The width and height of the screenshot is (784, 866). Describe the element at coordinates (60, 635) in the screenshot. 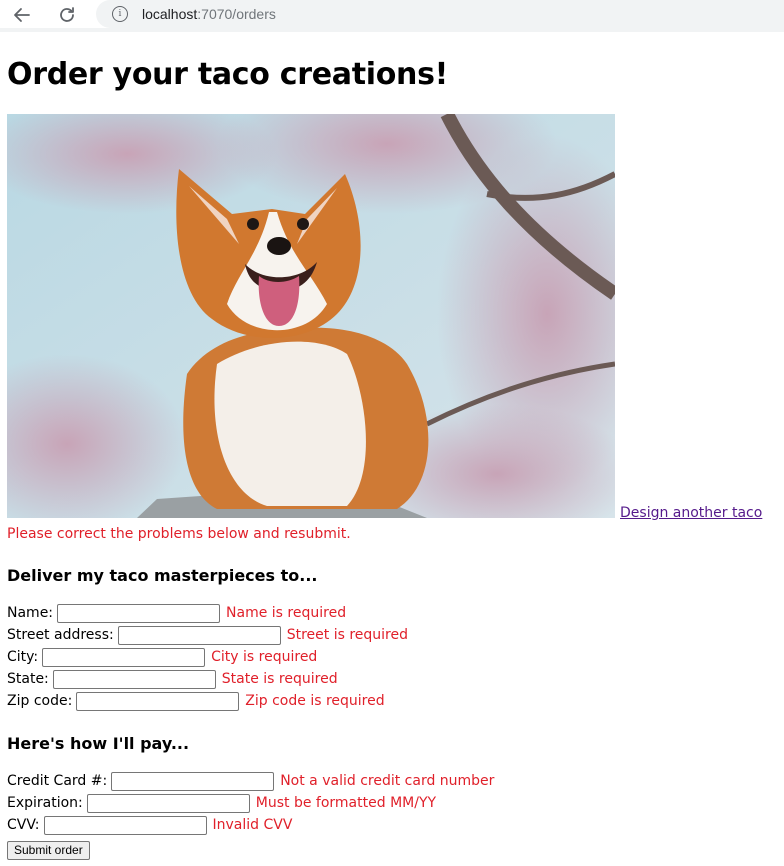

I see `street-label: Street address:` at that location.